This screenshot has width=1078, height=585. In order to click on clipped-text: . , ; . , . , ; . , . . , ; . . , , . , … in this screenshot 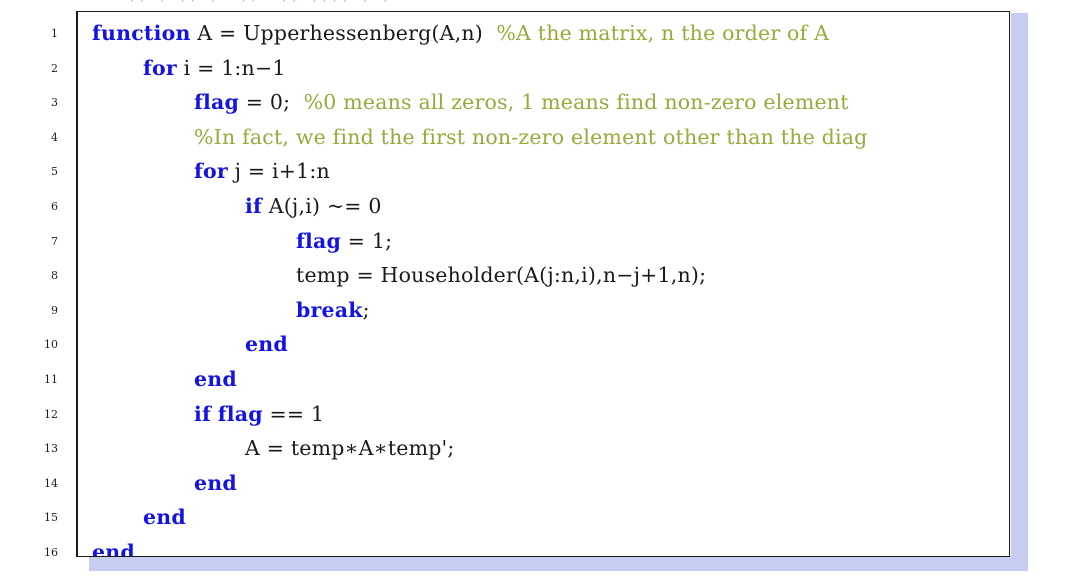, I will do `click(254, 2)`.